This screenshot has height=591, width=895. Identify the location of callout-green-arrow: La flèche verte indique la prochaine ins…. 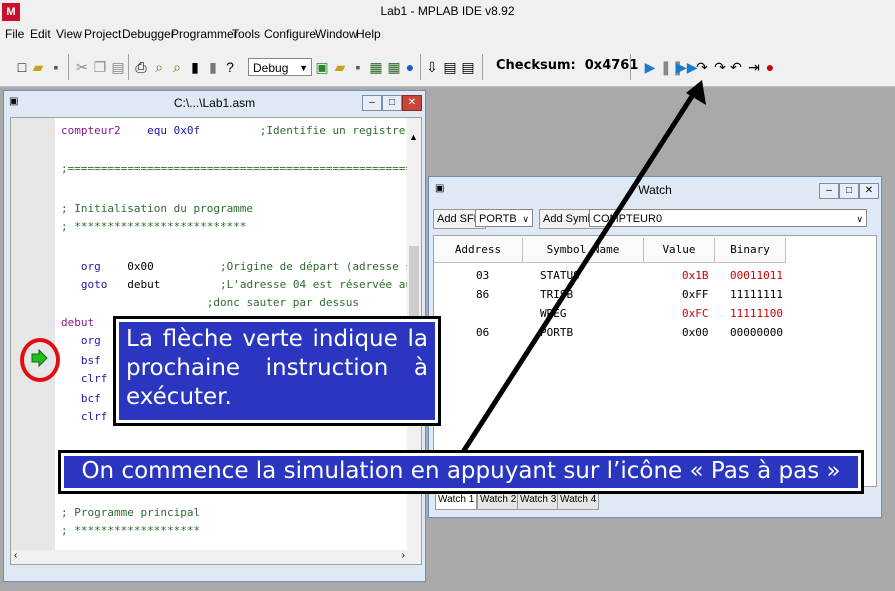
(277, 371).